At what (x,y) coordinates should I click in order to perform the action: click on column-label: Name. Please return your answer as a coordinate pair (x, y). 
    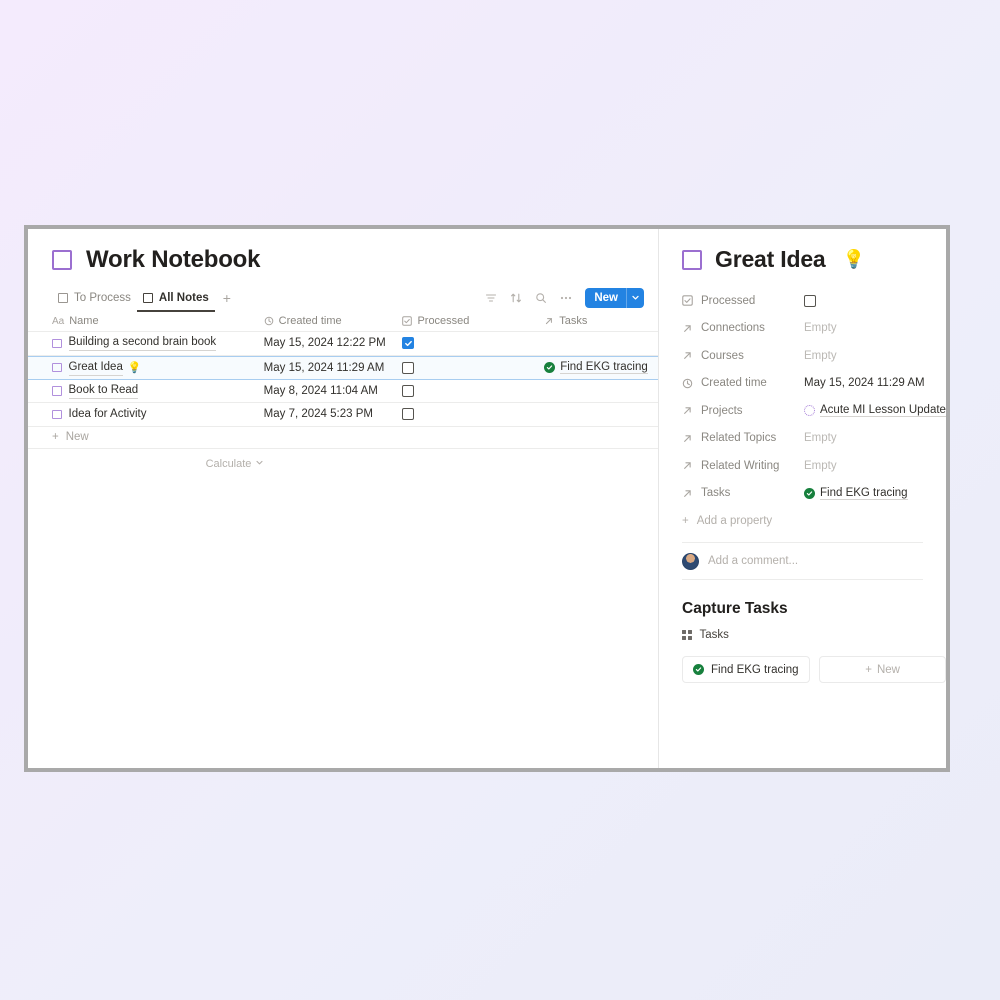
    Looking at the image, I should click on (84, 321).